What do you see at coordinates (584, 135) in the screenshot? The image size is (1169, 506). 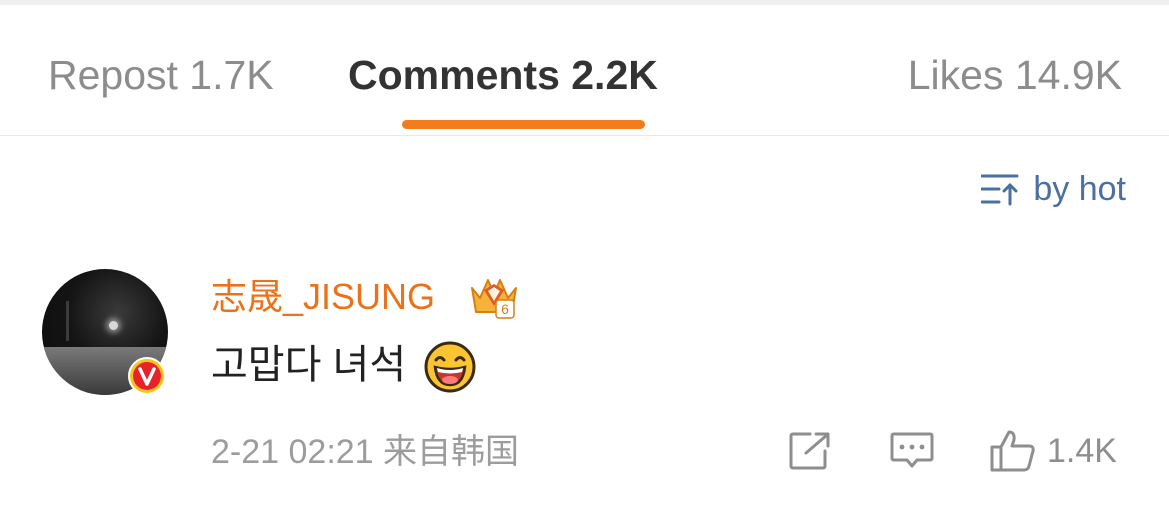 I see `tab-divider` at bounding box center [584, 135].